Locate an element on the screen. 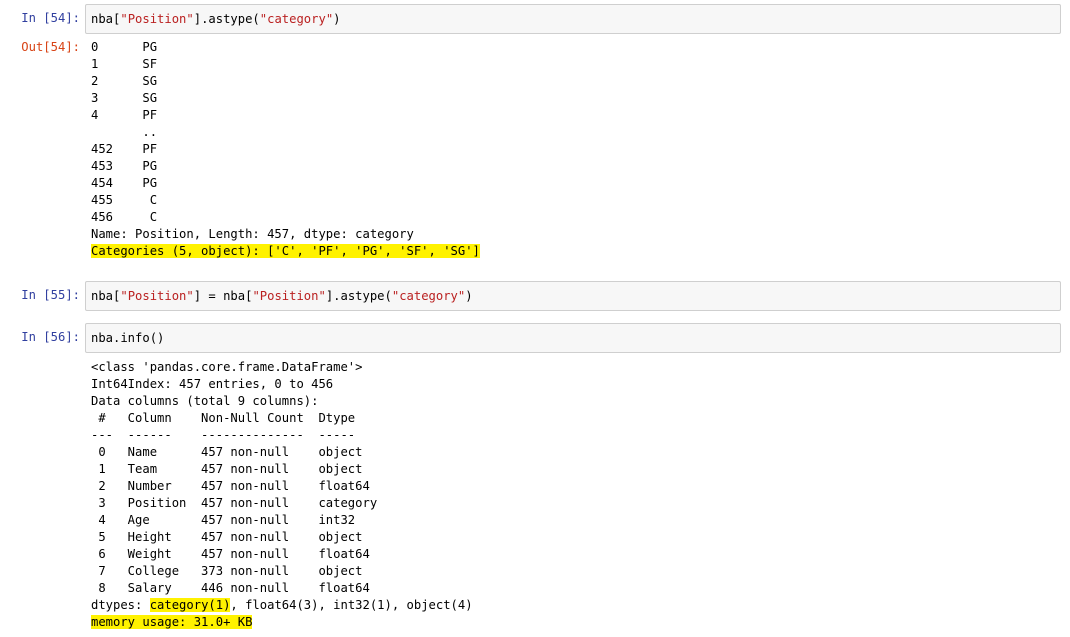 Image resolution: width=1070 pixels, height=637 pixels. info-table-header: # Column Non-Null Count Dtype is located at coordinates (234, 418).